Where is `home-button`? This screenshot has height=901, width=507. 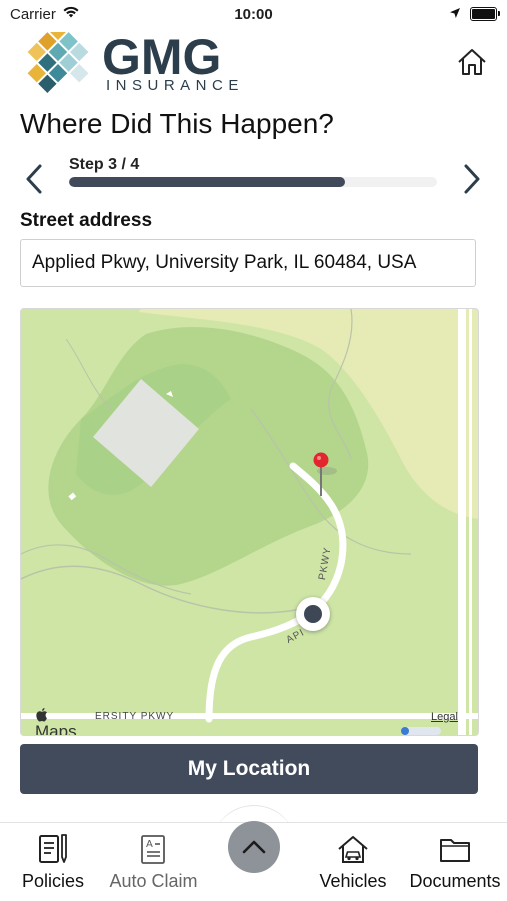 home-button is located at coordinates (472, 62).